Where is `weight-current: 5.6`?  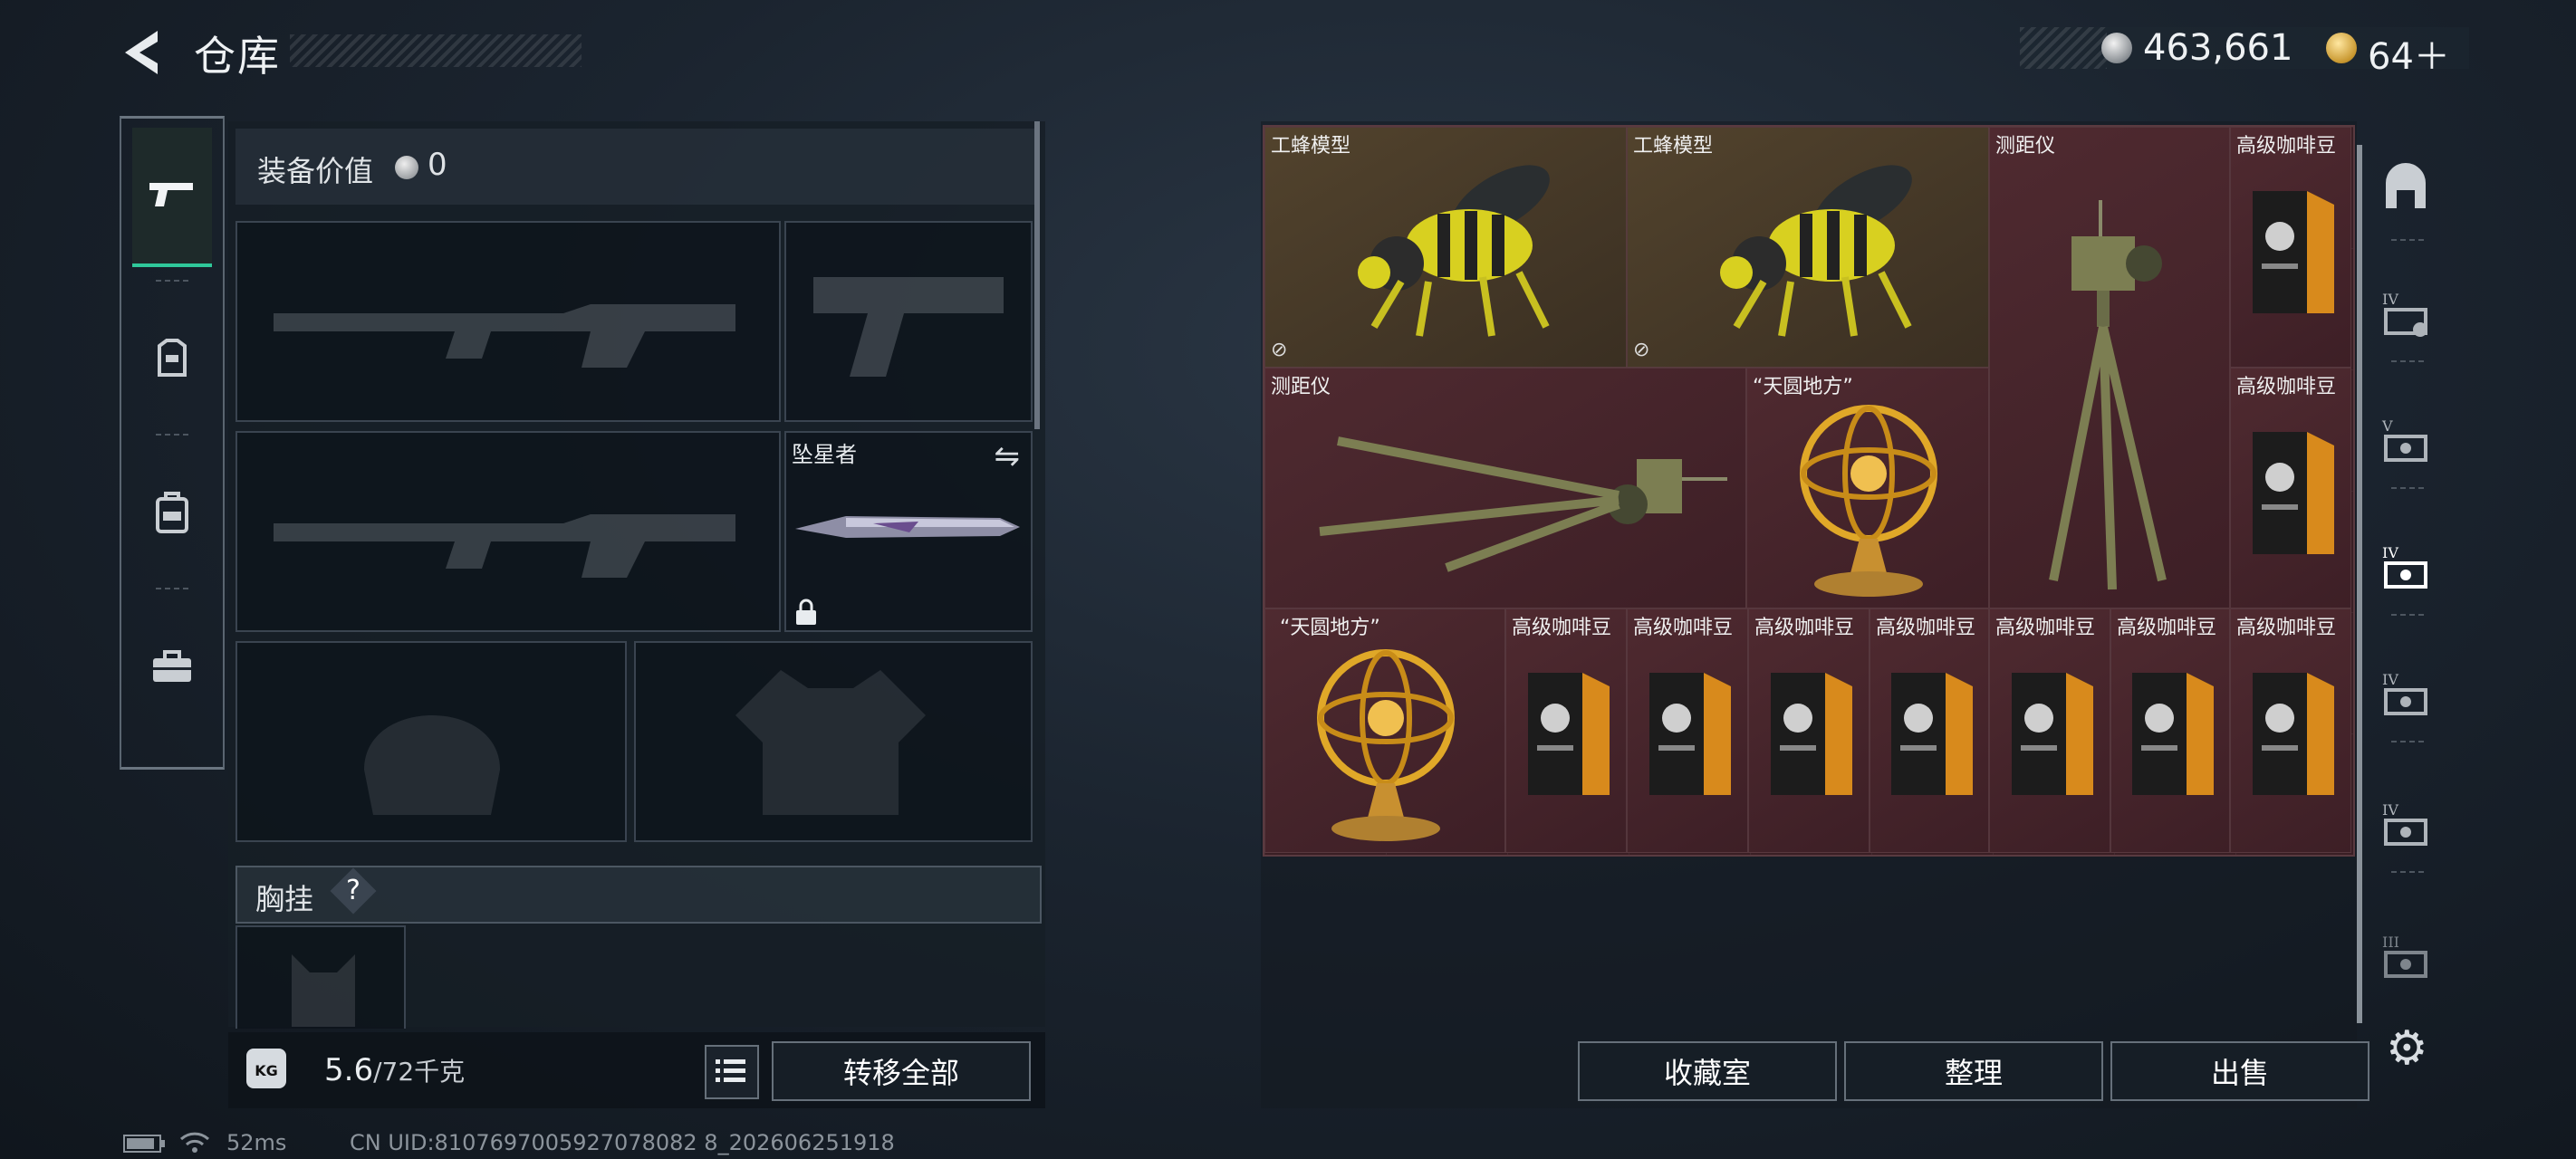 weight-current: 5.6 is located at coordinates (349, 1070).